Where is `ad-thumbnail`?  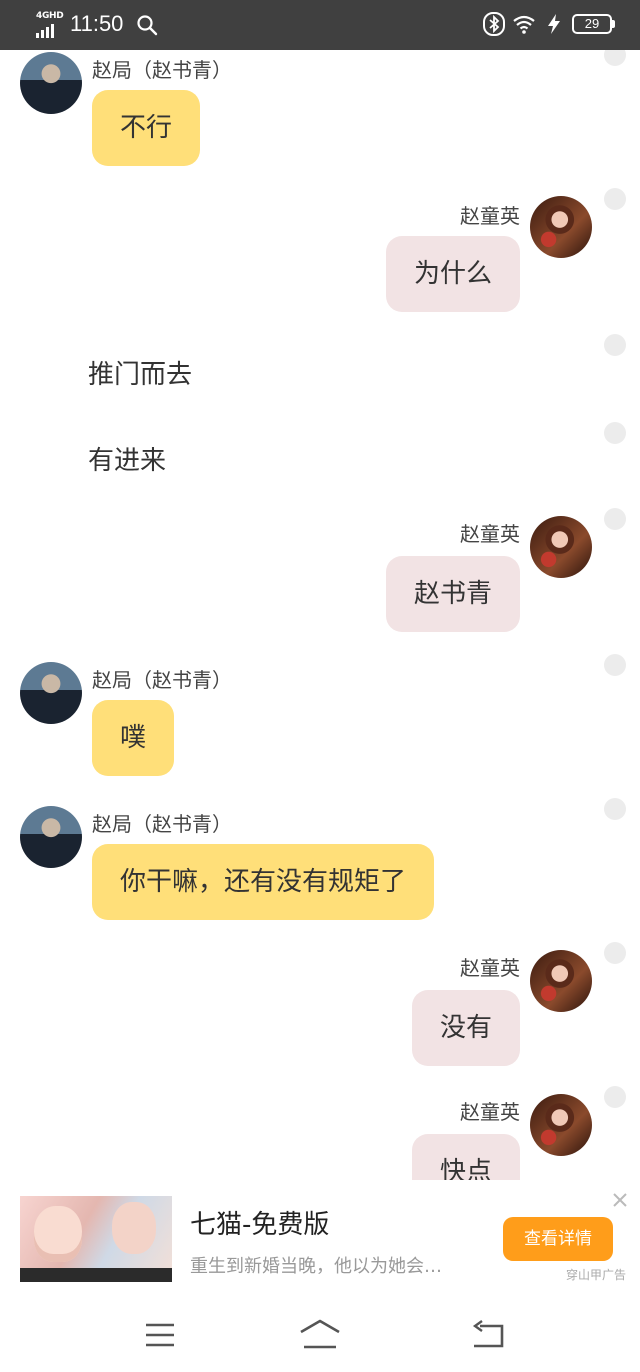
ad-thumbnail is located at coordinates (96, 1239).